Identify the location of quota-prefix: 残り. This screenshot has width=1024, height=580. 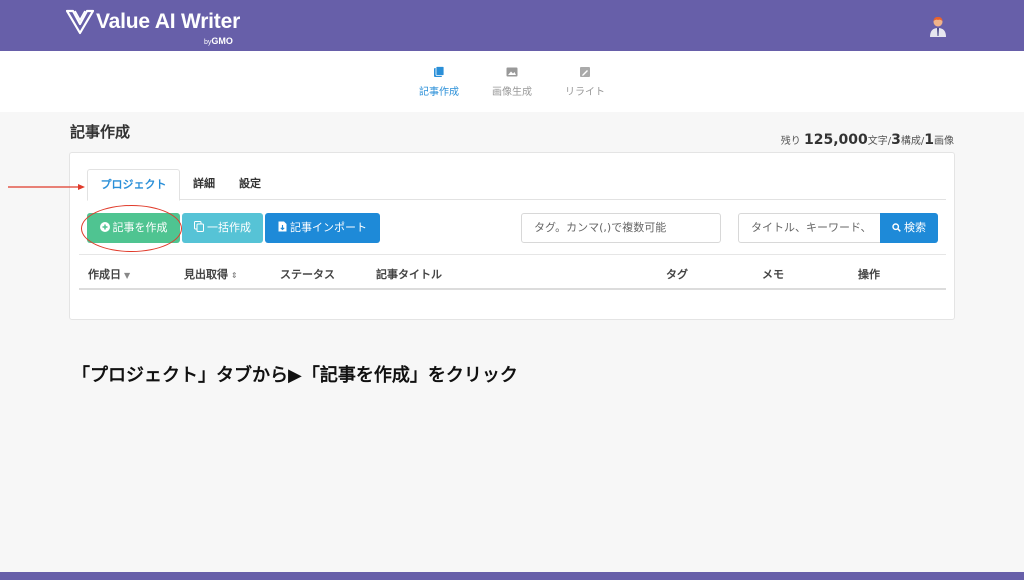
(790, 141).